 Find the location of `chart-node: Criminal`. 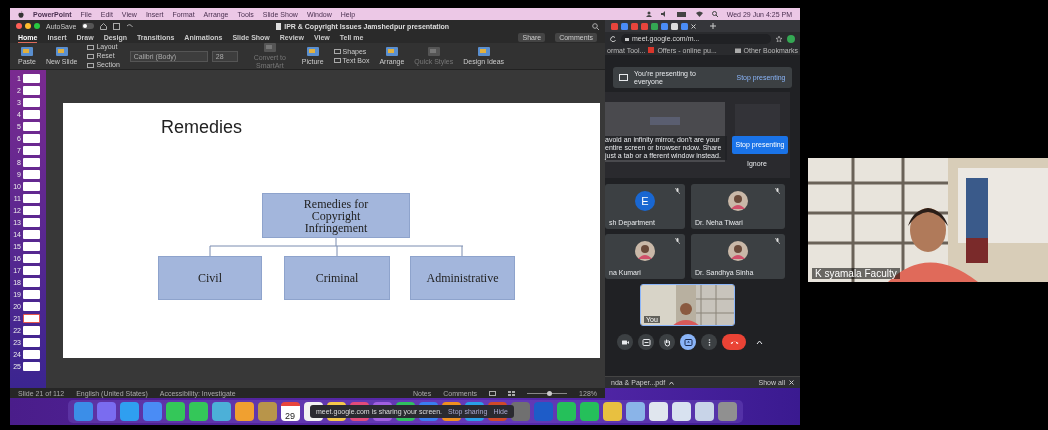

chart-node: Criminal is located at coordinates (337, 278).